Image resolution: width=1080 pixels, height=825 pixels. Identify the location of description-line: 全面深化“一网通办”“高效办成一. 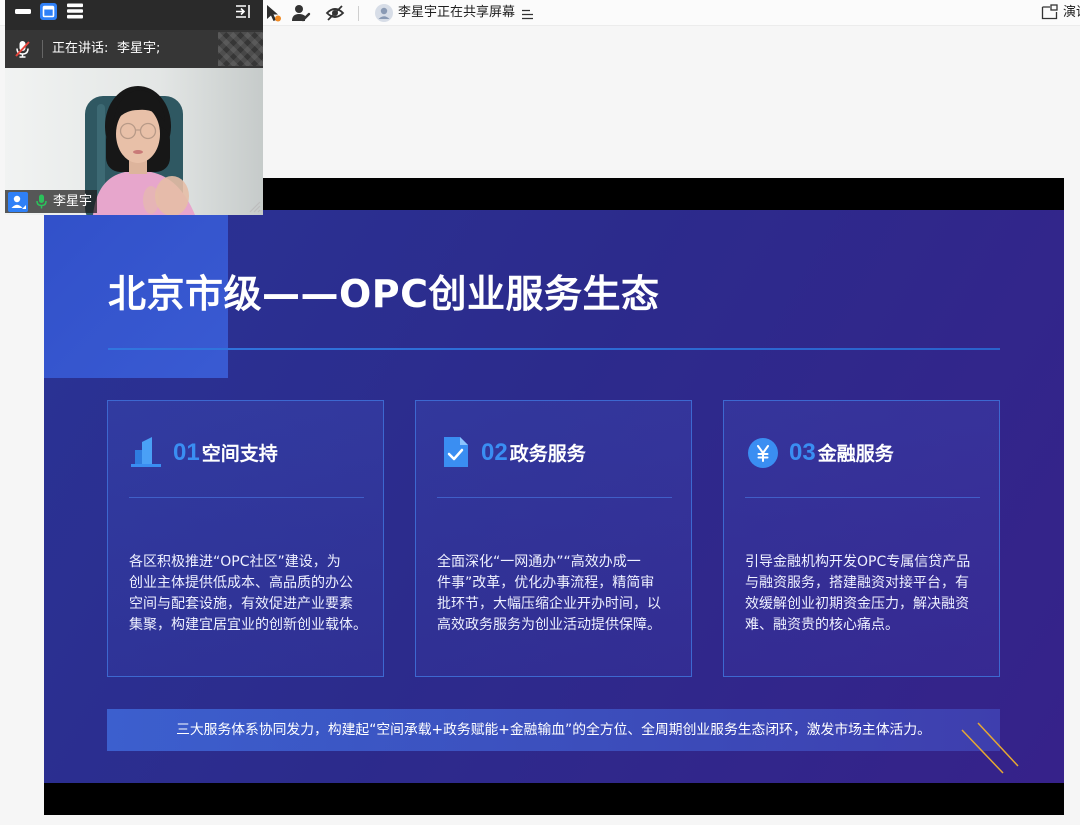
(539, 562).